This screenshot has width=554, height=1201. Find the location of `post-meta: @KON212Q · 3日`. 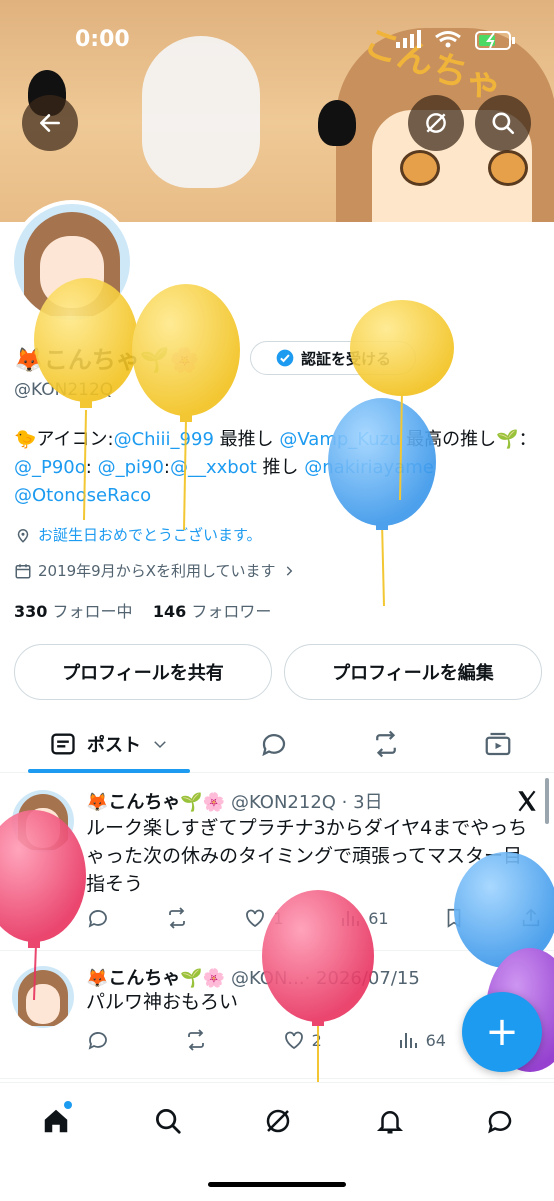

post-meta: @KON212Q · 3日 is located at coordinates (306, 802).